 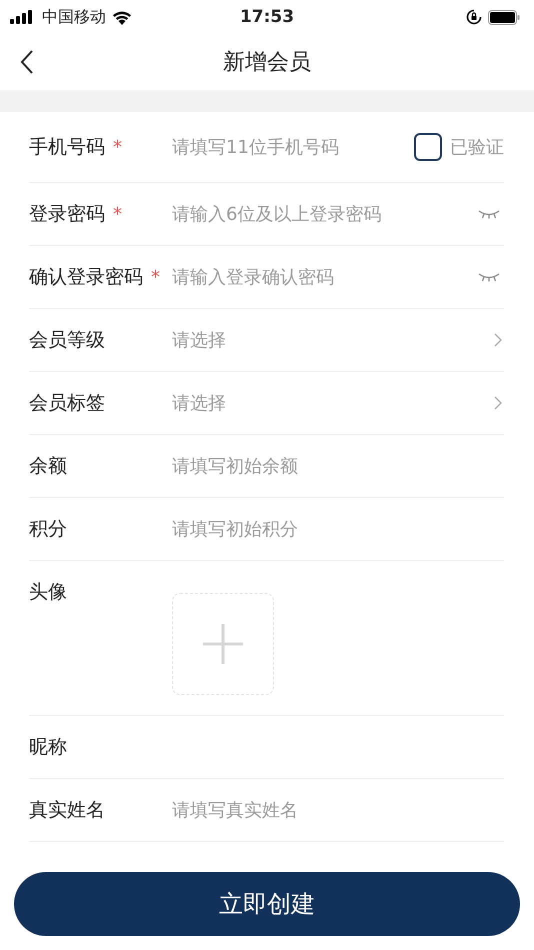 What do you see at coordinates (504, 17) in the screenshot?
I see `battery-icon` at bounding box center [504, 17].